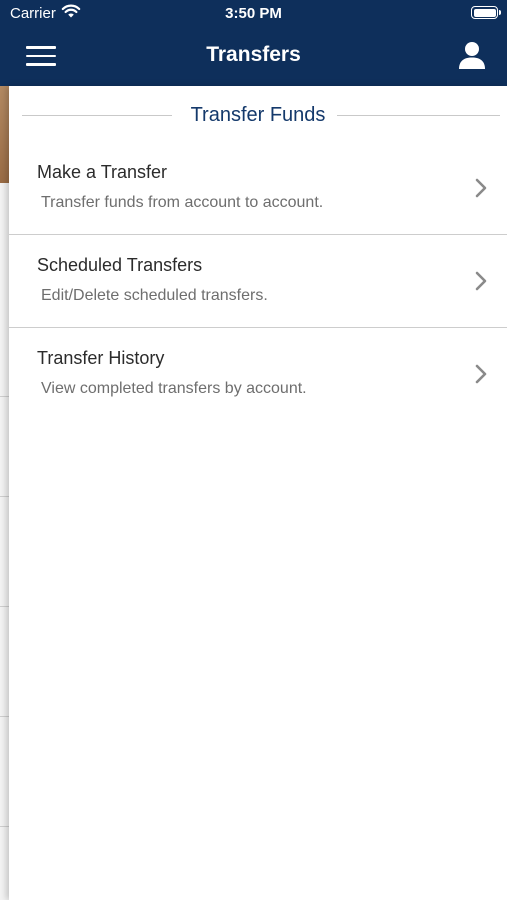  Describe the element at coordinates (174, 388) in the screenshot. I see `row-subtitle: View completed transfers by account.` at that location.